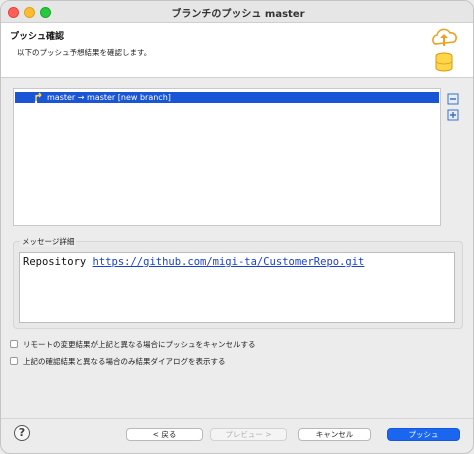 The image size is (474, 454). I want to click on help-icon: ?, so click(22, 433).